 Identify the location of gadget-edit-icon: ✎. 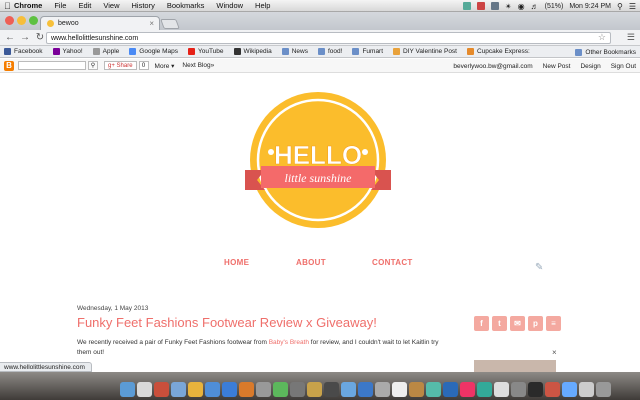
(539, 267).